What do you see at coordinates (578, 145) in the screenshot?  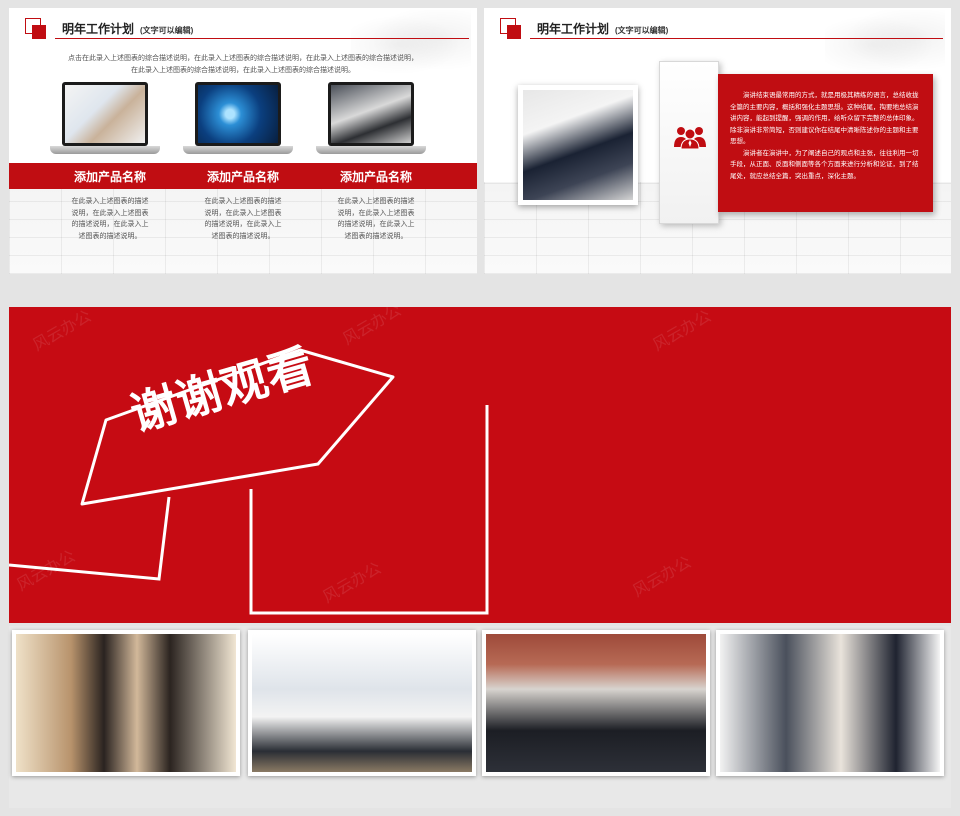 I see `meeting-photo` at bounding box center [578, 145].